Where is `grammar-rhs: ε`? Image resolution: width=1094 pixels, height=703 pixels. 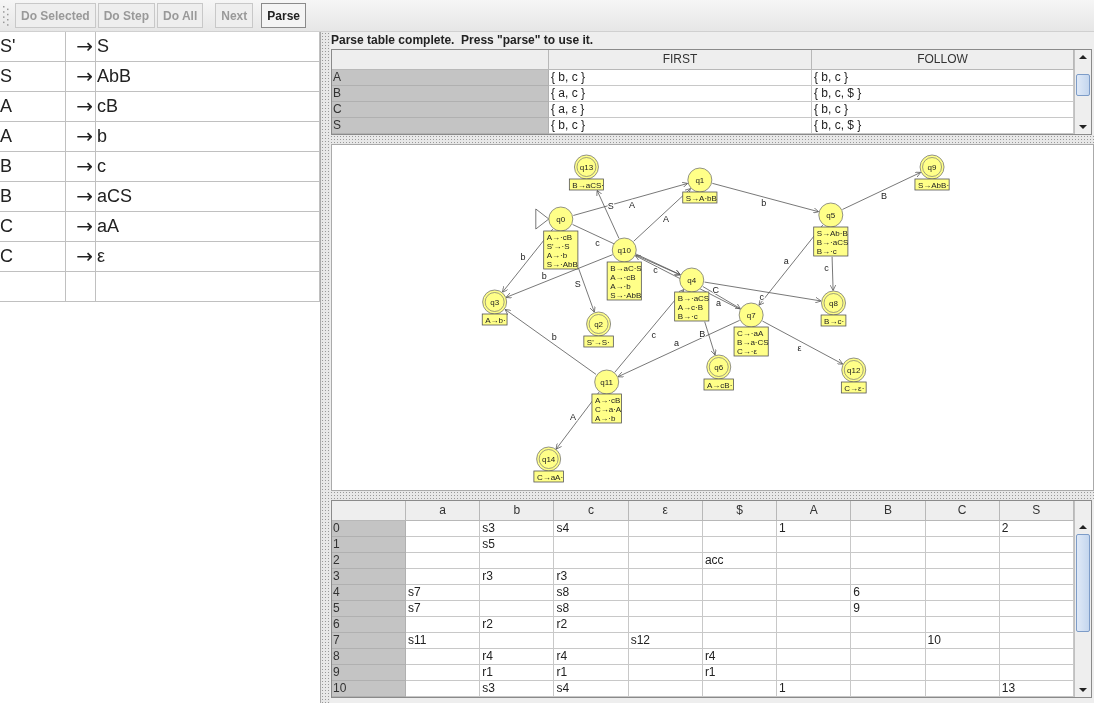 grammar-rhs: ε is located at coordinates (208, 257).